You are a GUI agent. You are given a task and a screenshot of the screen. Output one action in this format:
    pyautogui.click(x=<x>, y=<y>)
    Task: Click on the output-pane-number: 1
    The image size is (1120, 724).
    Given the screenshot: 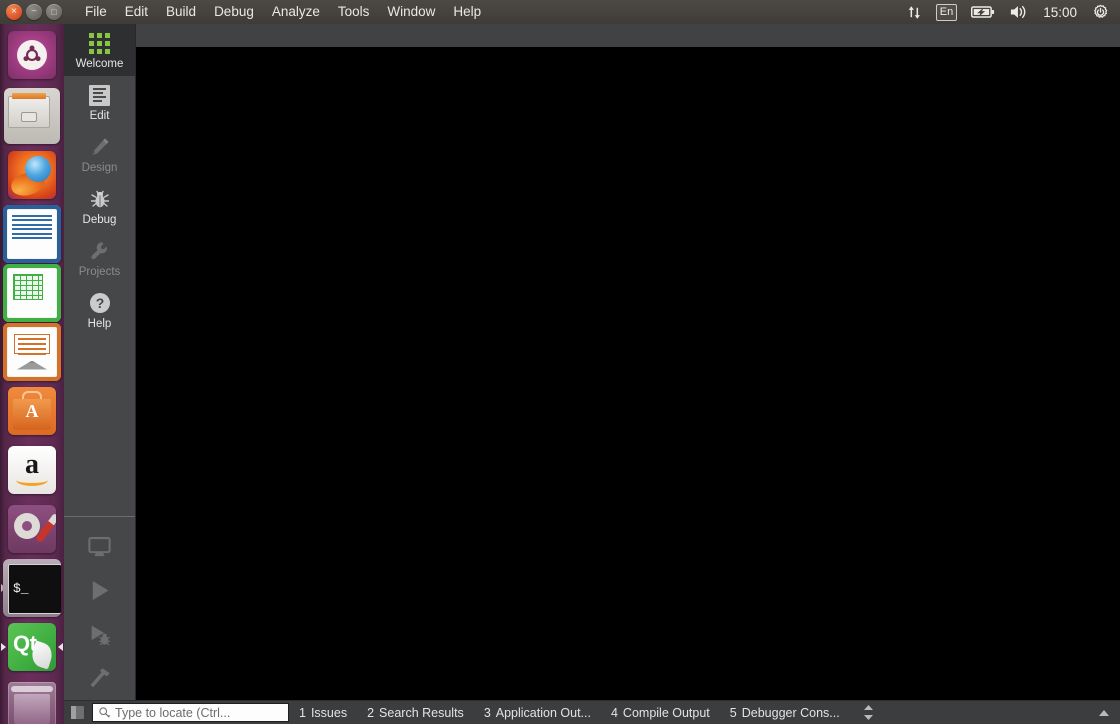 What is the action you would take?
    pyautogui.click(x=302, y=712)
    